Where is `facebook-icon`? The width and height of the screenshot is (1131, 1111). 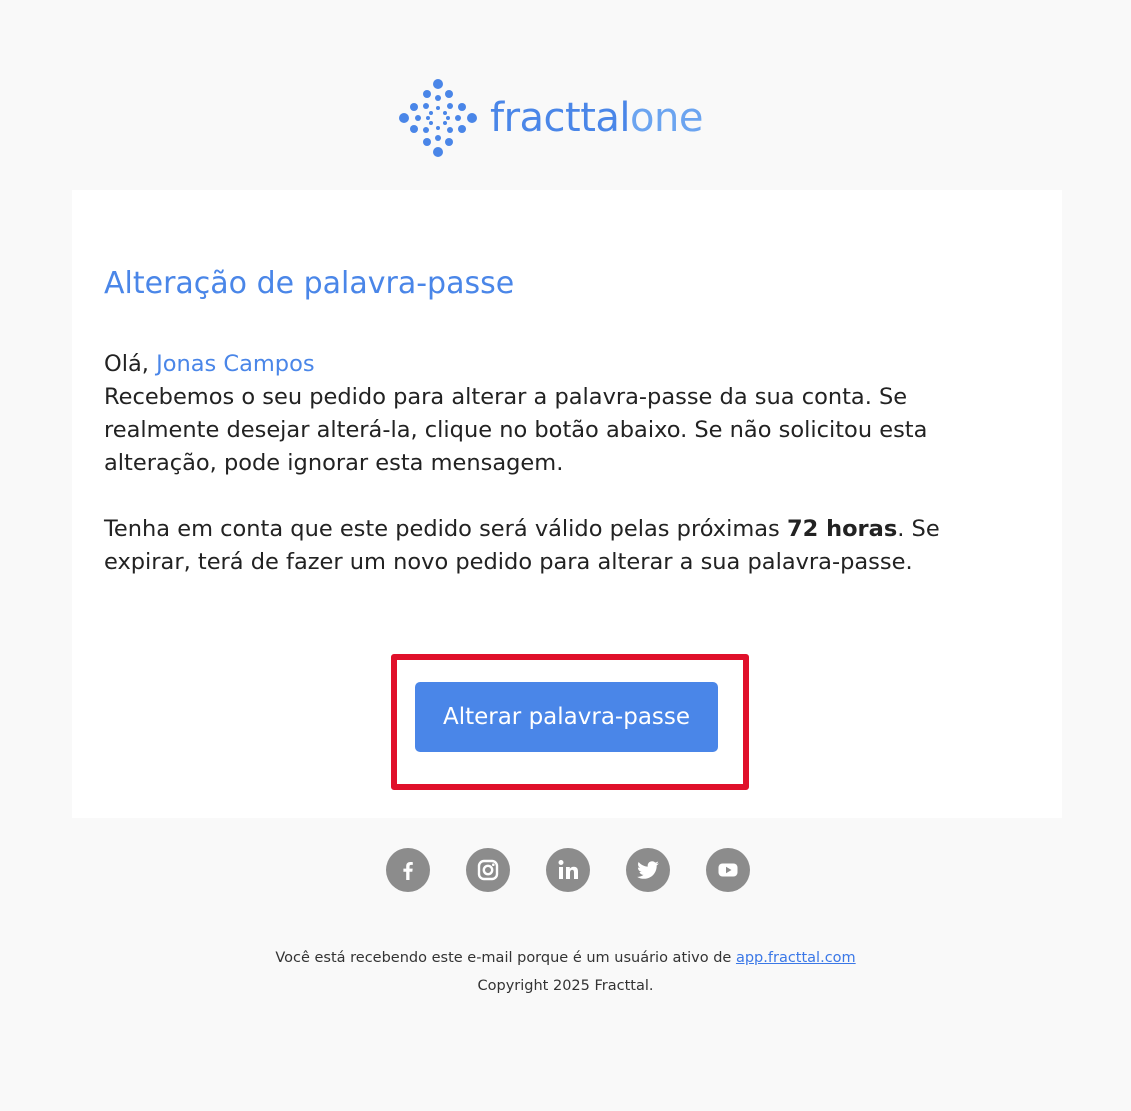 facebook-icon is located at coordinates (408, 870).